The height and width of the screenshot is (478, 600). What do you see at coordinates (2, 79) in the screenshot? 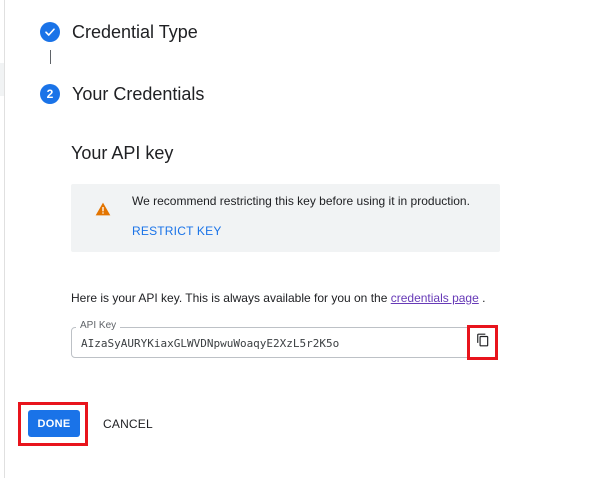
I see `left-panel-edge` at bounding box center [2, 79].